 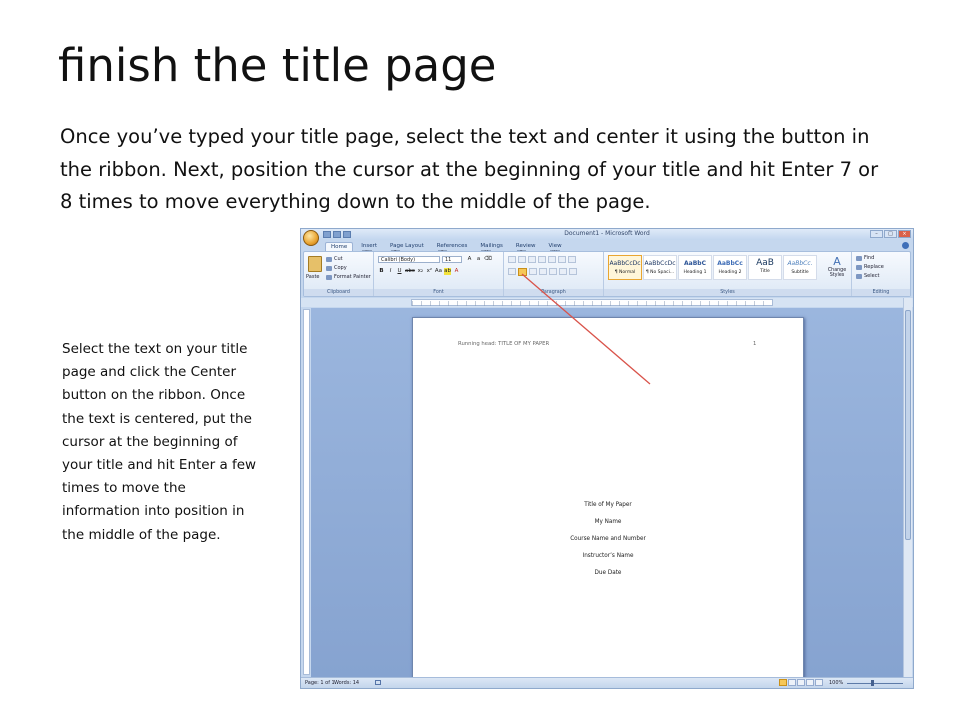 What do you see at coordinates (730, 267) in the screenshot?
I see `style-heading-2: AaBbCc Heading 2` at bounding box center [730, 267].